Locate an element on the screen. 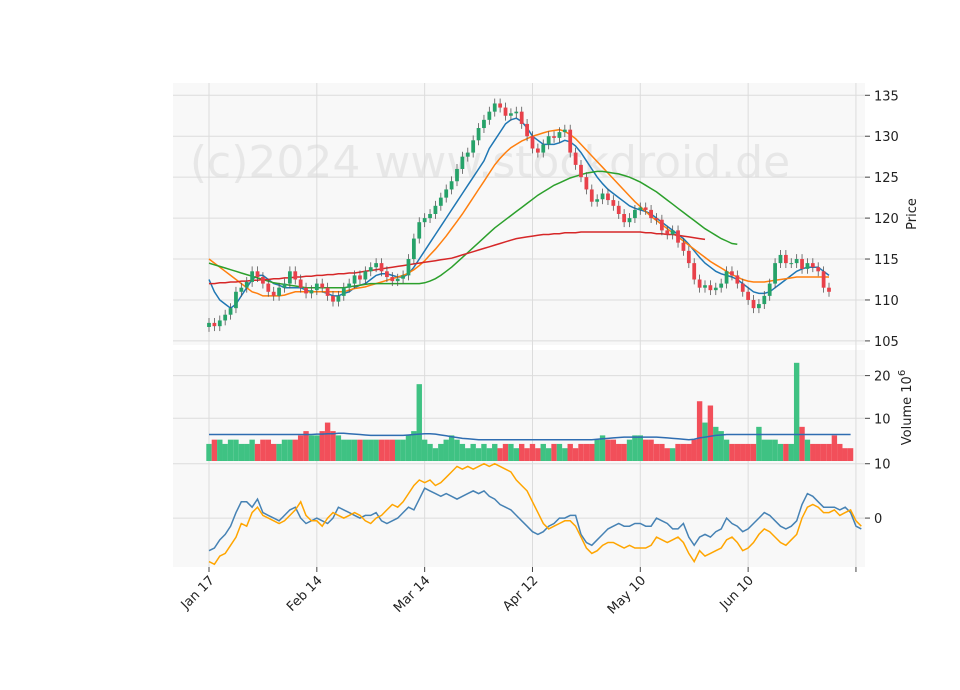  price-y-tick-label: 125 is located at coordinates (886, 178).